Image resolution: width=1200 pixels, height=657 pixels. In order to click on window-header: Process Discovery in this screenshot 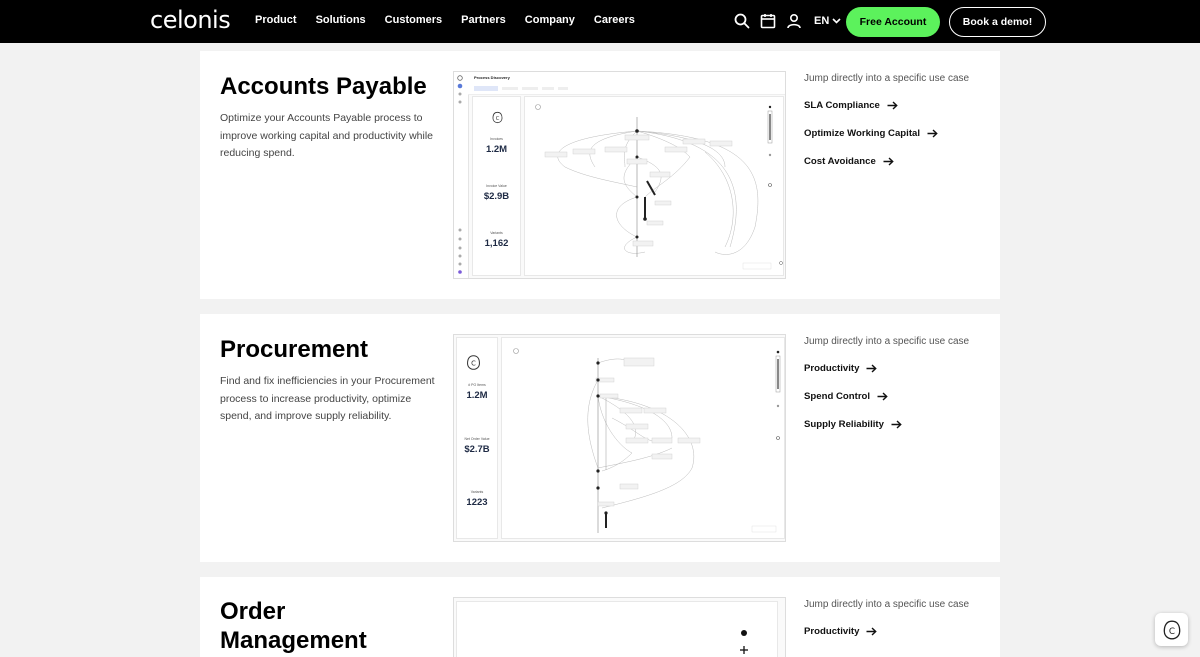, I will do `click(626, 83)`.